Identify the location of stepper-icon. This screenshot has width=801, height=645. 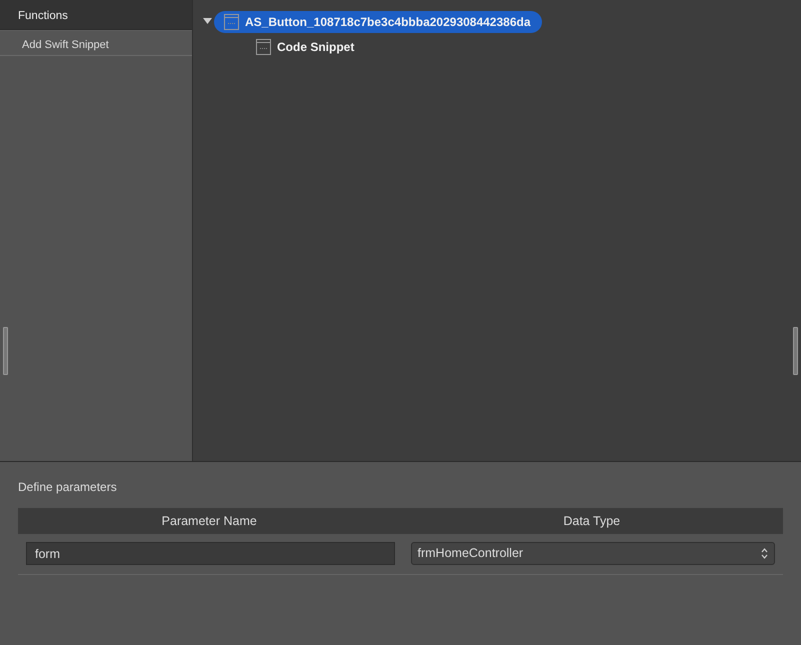
(764, 553).